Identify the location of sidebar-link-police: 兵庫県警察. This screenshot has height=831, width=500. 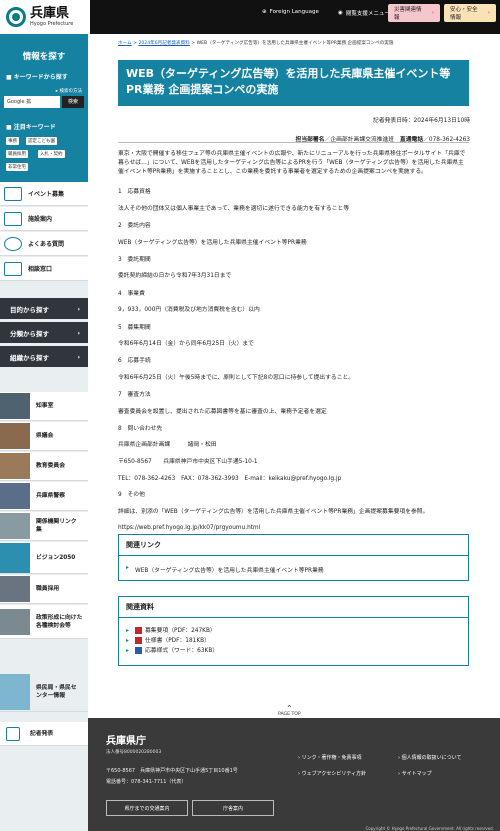
(44, 496).